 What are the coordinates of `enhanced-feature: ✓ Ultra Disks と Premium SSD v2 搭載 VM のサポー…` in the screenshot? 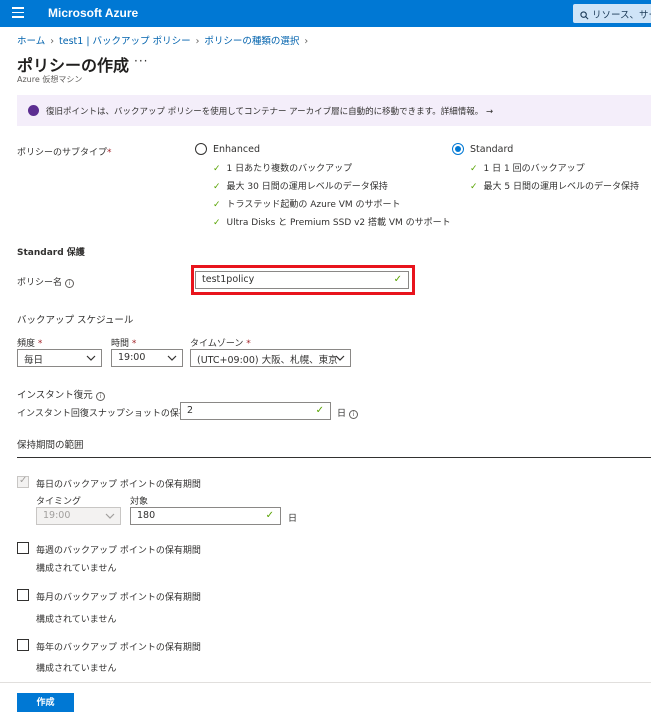 It's located at (332, 223).